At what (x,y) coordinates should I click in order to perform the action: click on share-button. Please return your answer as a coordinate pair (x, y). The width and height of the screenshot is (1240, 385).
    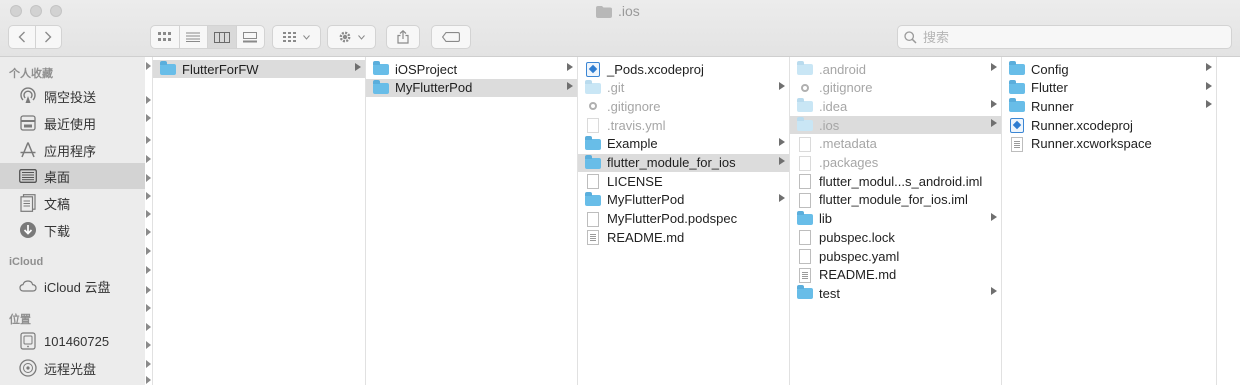
    Looking at the image, I should click on (403, 37).